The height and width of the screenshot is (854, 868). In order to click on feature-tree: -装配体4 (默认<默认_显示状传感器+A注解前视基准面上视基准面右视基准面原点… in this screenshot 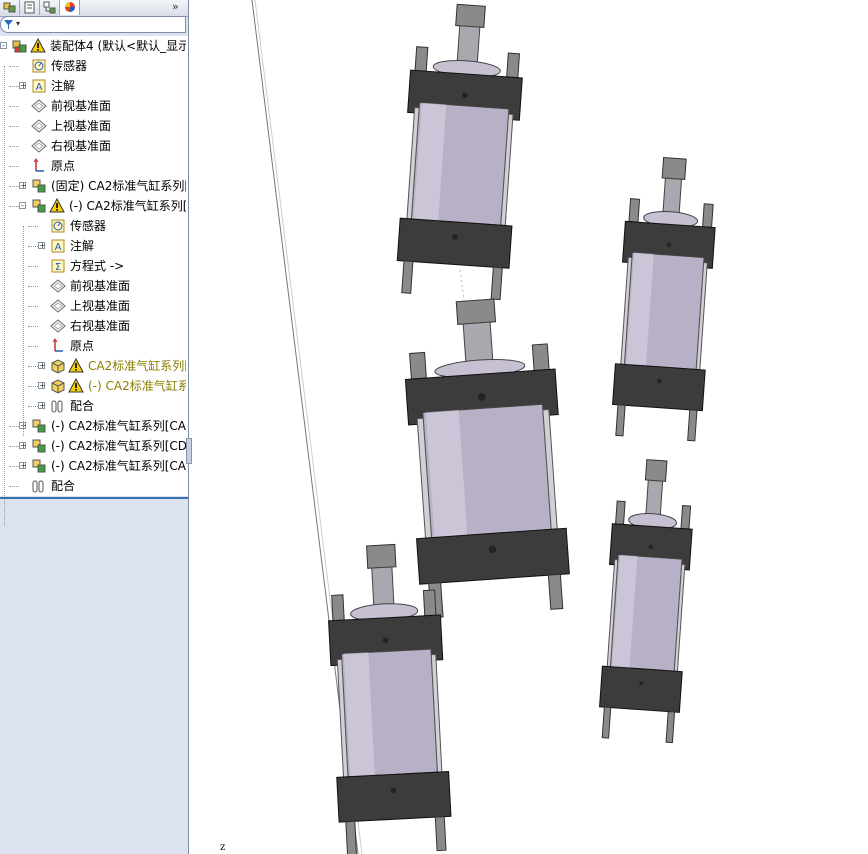, I will do `click(94, 281)`.